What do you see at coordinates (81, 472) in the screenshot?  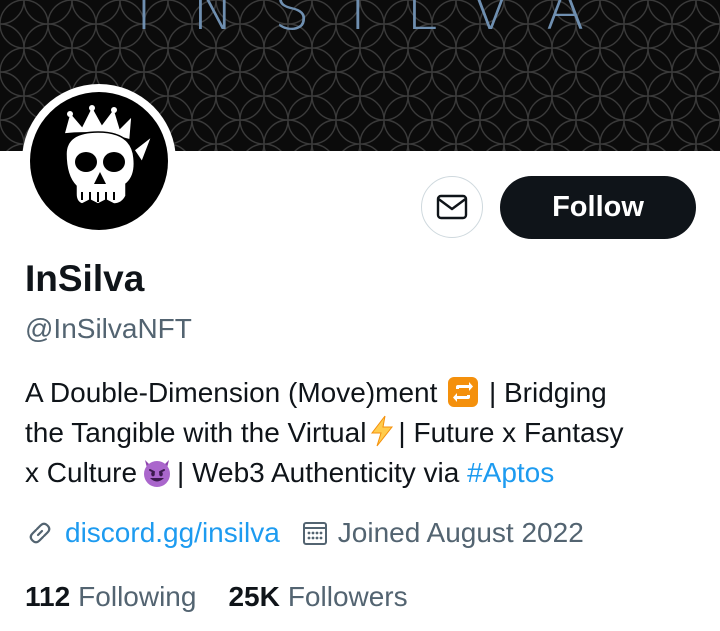 I see `bio-text: x Culture` at bounding box center [81, 472].